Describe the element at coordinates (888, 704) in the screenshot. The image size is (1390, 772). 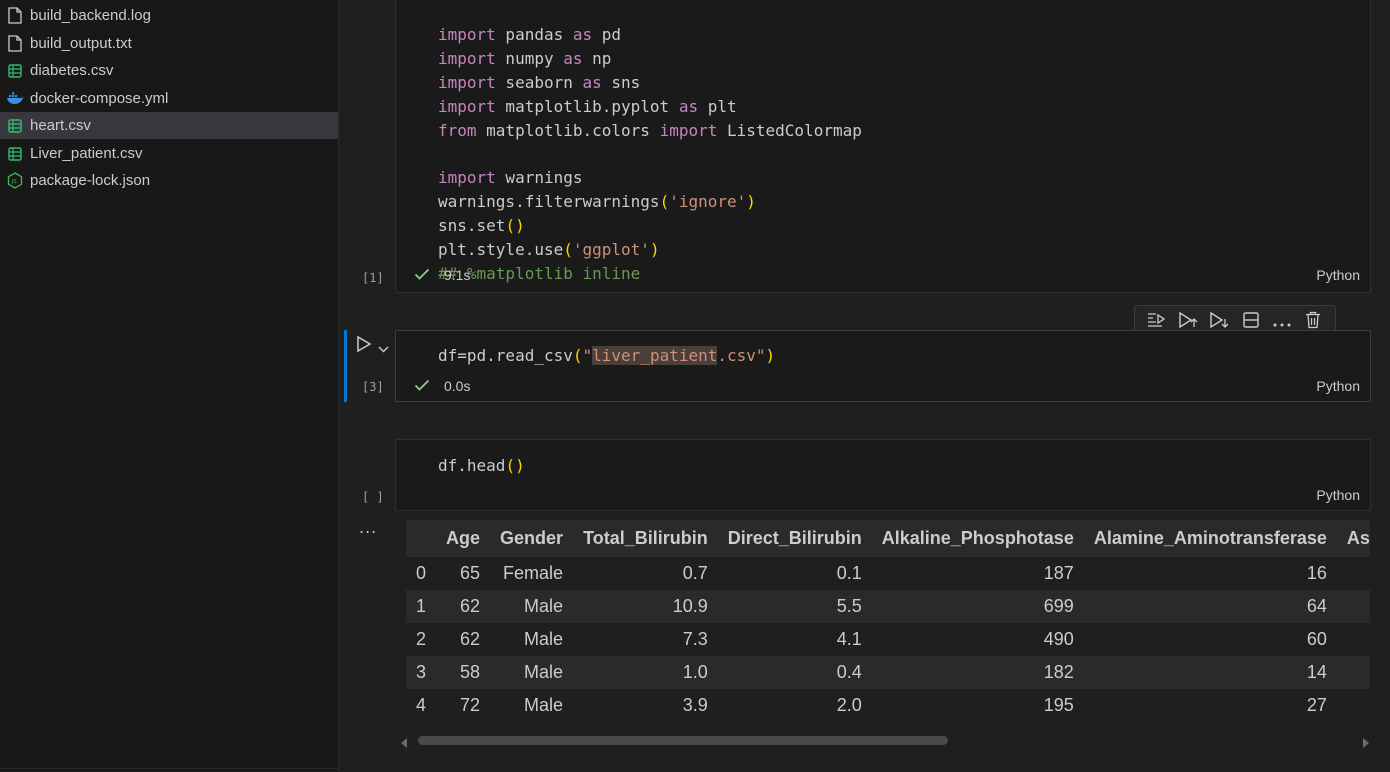
I see `table-row: 4 72 Male 3.9 2.0 195 27` at that location.